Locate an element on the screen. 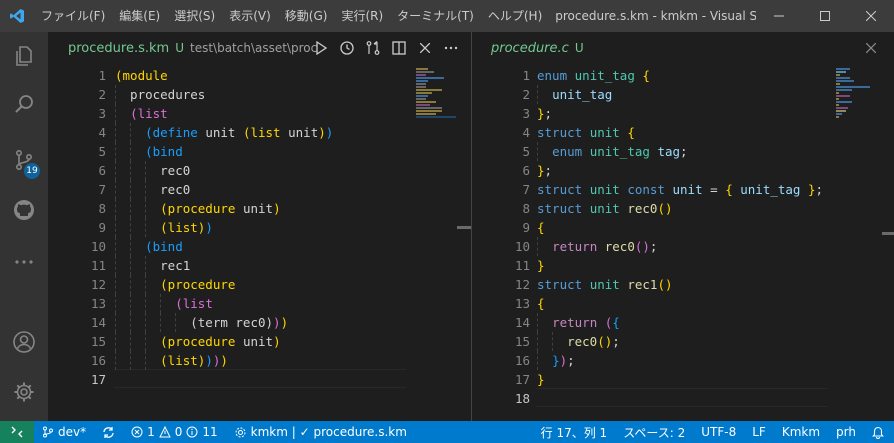 The height and width of the screenshot is (443, 894). code-token: (bind is located at coordinates (164, 246).